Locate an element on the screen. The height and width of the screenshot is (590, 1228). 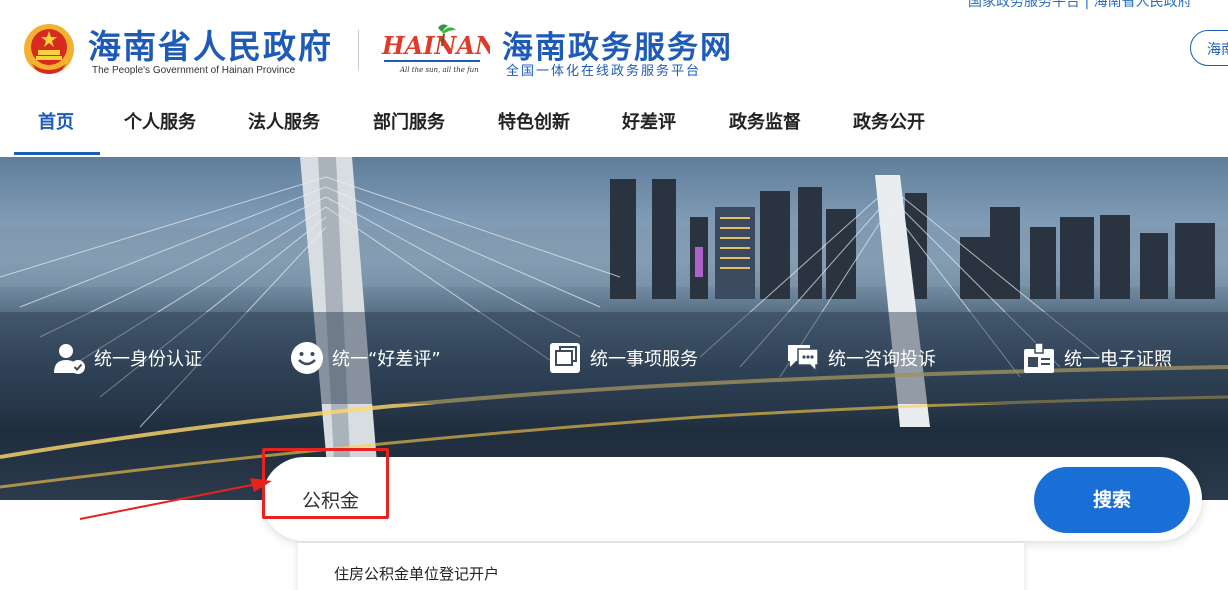
user-verified-icon is located at coordinates (69, 359).